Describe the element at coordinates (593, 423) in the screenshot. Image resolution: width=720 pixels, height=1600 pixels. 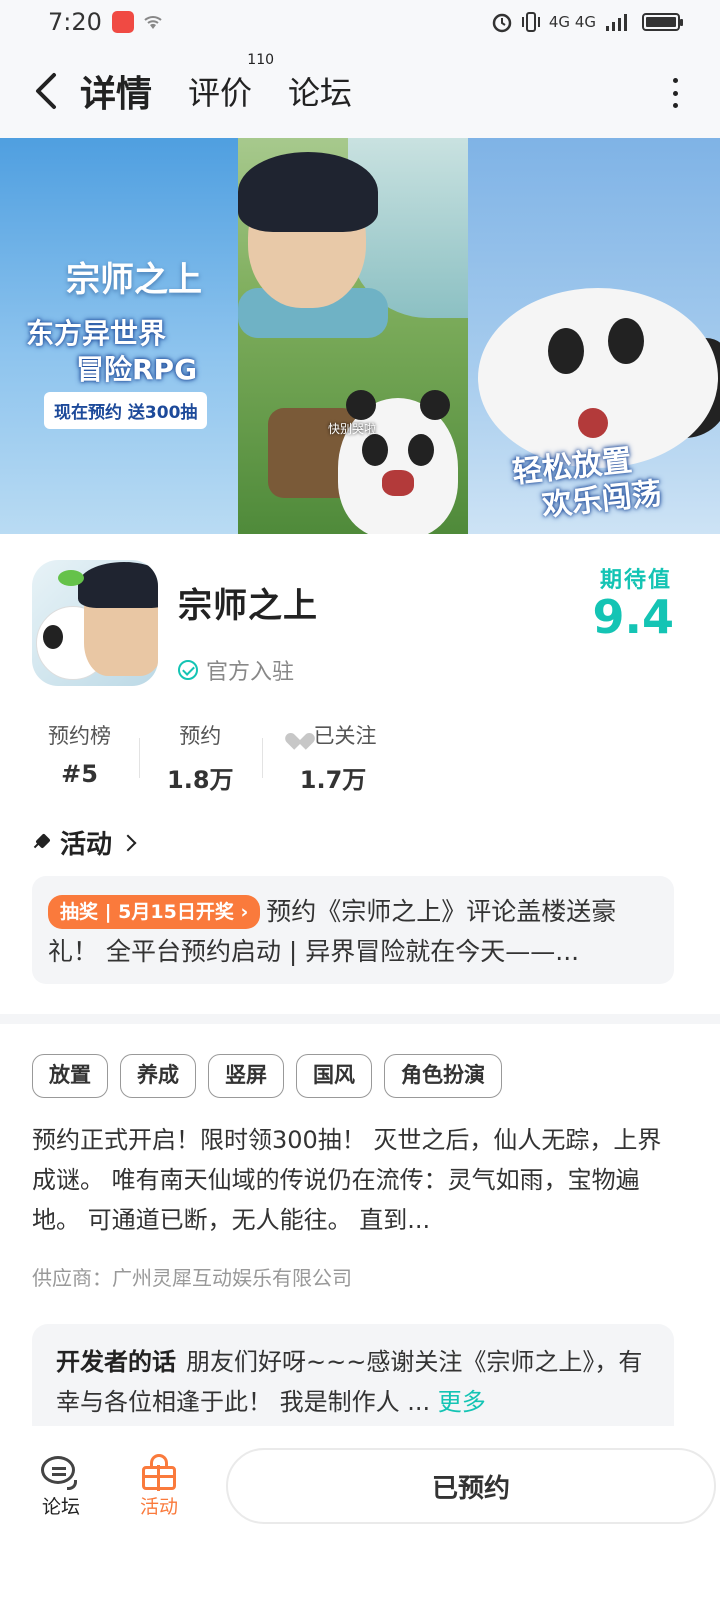
I see `panda-mouth-illustration` at that location.